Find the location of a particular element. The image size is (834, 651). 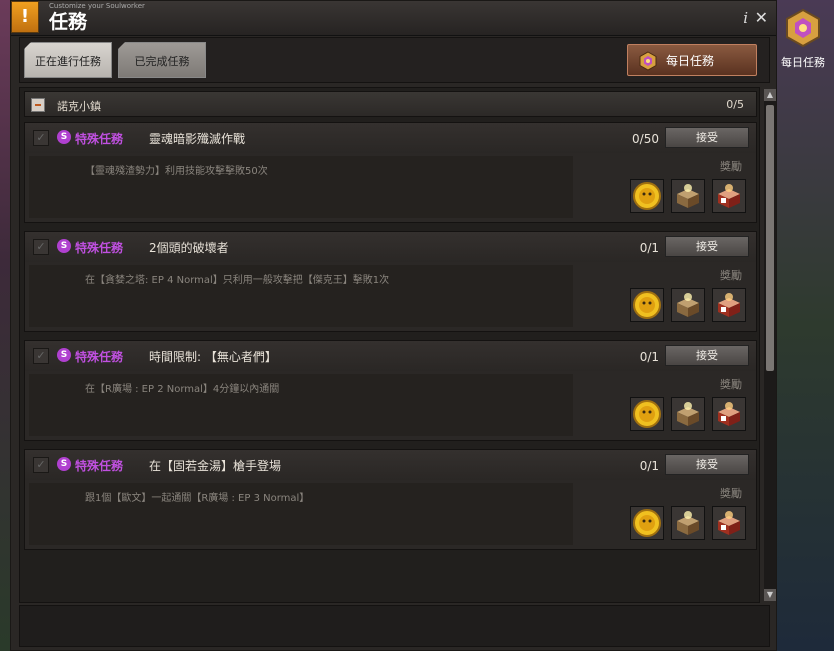

quest-description-box: 跟1個【歐文】一起通關【R廣場 : EP 3 Normal】 is located at coordinates (301, 514).